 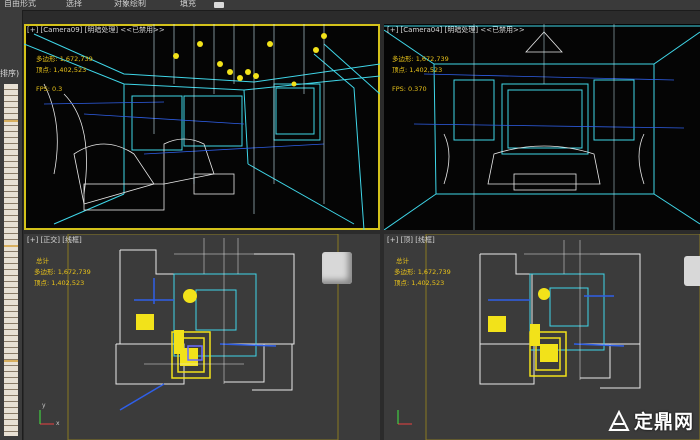 What do you see at coordinates (10, 73) in the screenshot?
I see `sort-label: 排序)` at bounding box center [10, 73].